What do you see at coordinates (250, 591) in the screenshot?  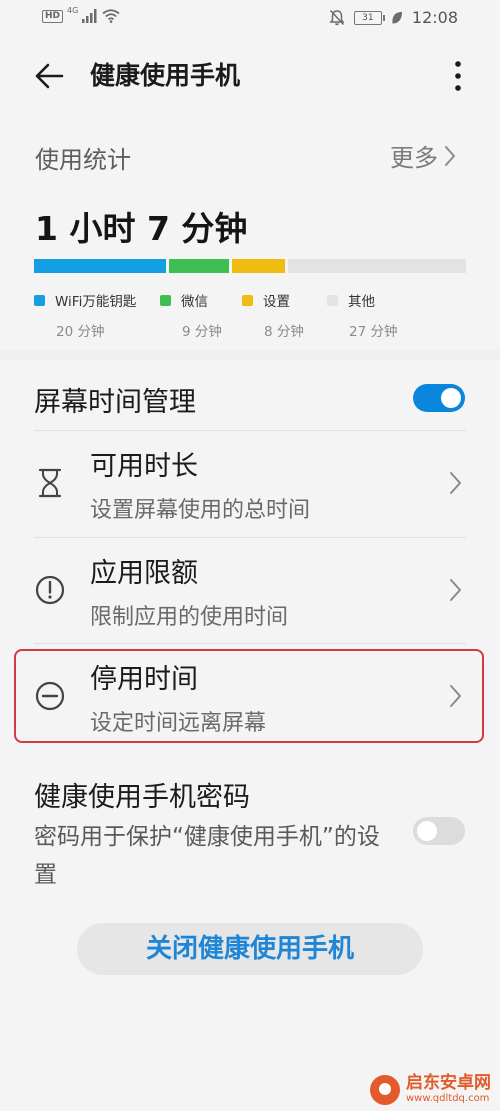 I see `setting-row-app-limits: 应用限额 限制应用的使用时间` at bounding box center [250, 591].